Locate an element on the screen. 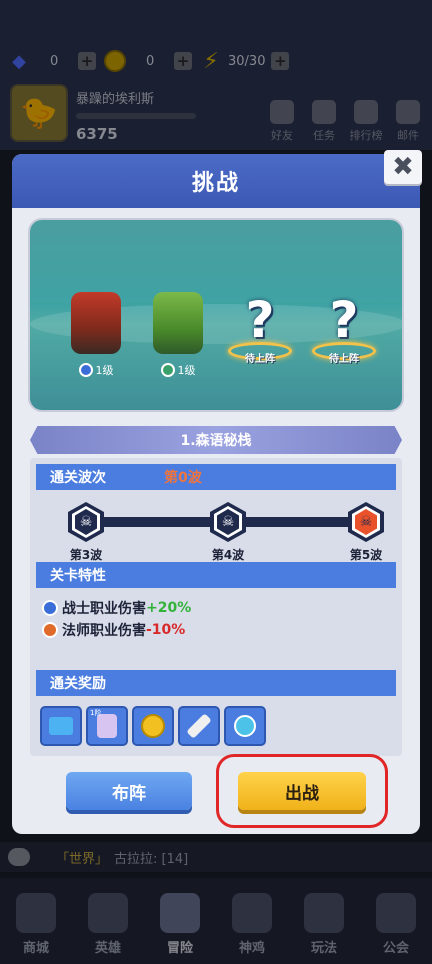 The height and width of the screenshot is (964, 432). reward-potion is located at coordinates (245, 726).